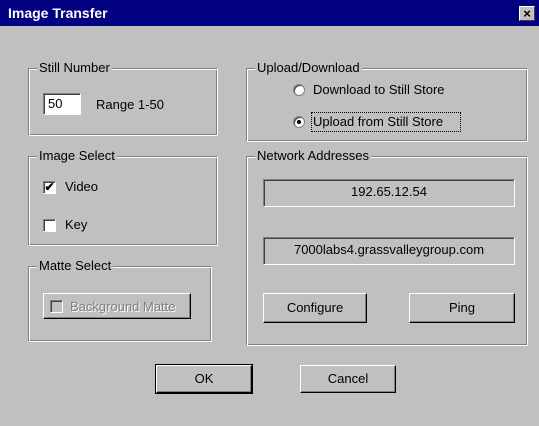  What do you see at coordinates (527, 13) in the screenshot?
I see `close-icon: ×` at bounding box center [527, 13].